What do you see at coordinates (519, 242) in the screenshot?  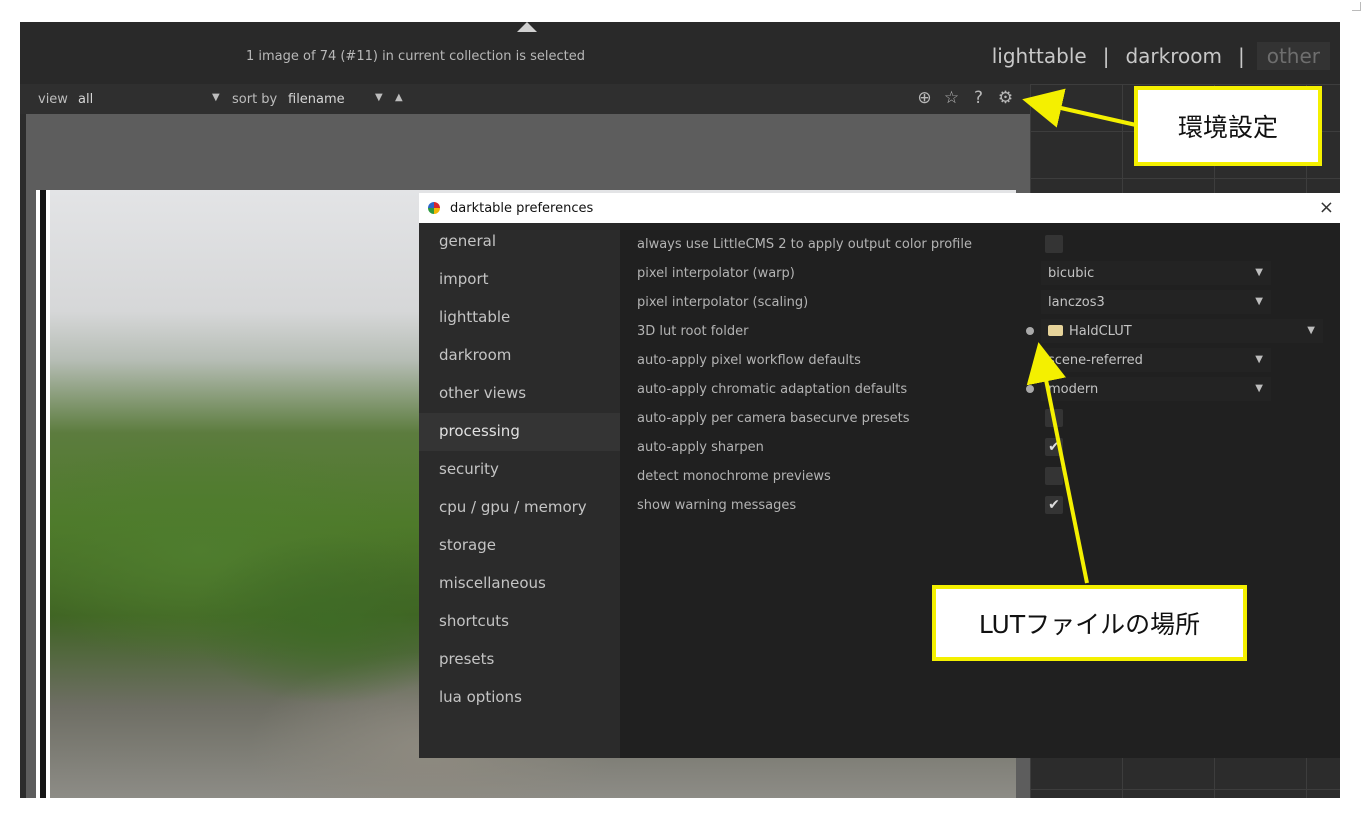 I see `nav-general: general` at bounding box center [519, 242].